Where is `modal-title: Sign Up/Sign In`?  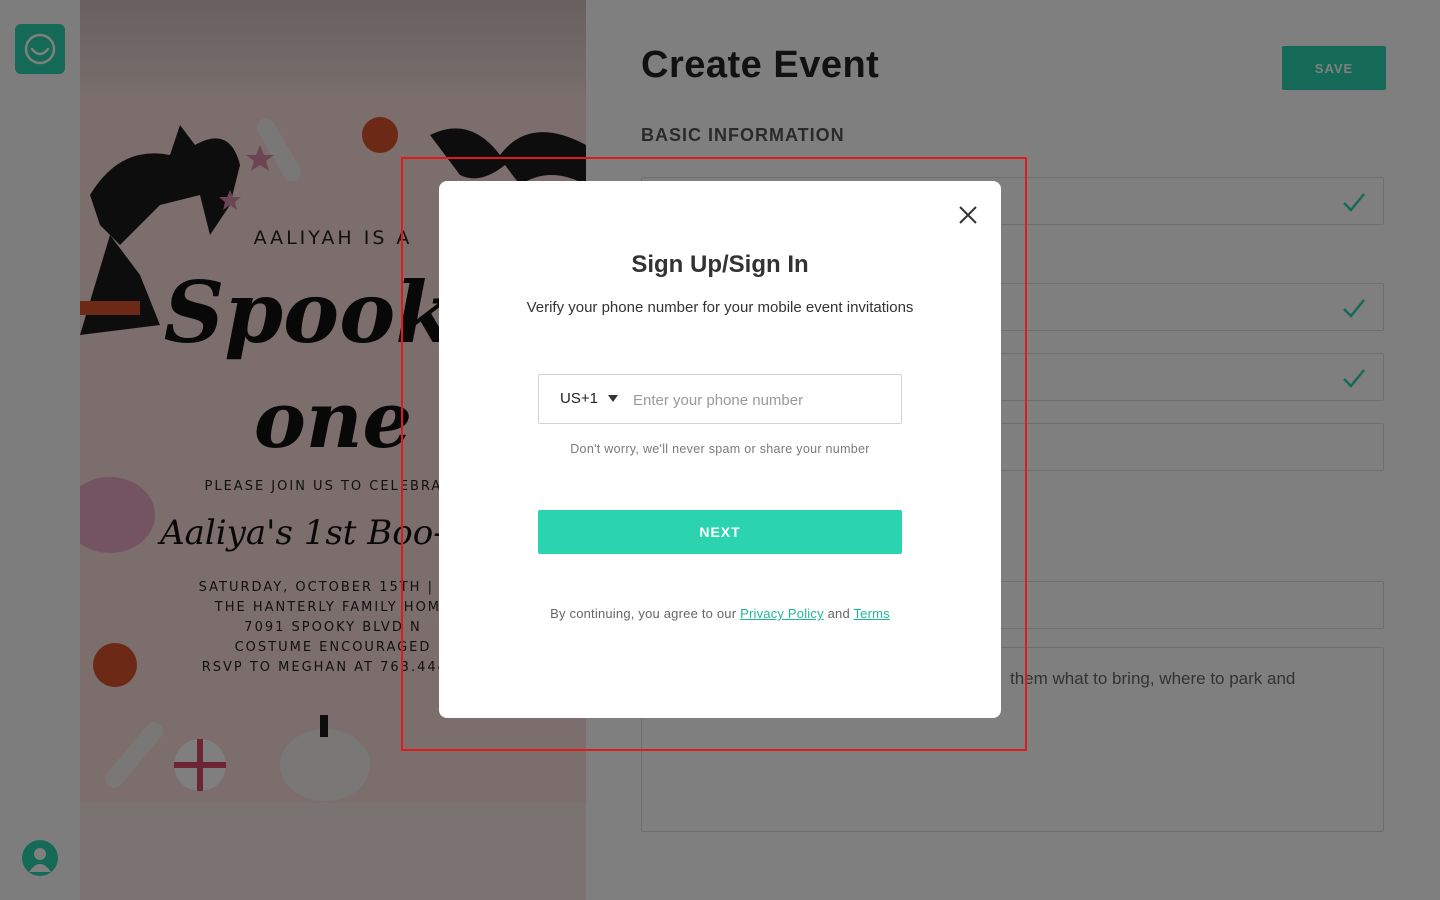 modal-title: Sign Up/Sign In is located at coordinates (720, 264).